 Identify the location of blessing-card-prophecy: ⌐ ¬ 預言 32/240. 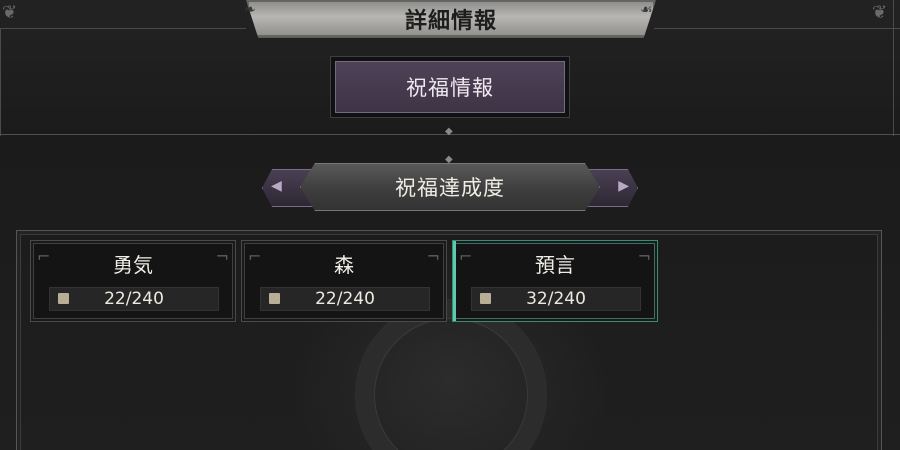
(555, 281).